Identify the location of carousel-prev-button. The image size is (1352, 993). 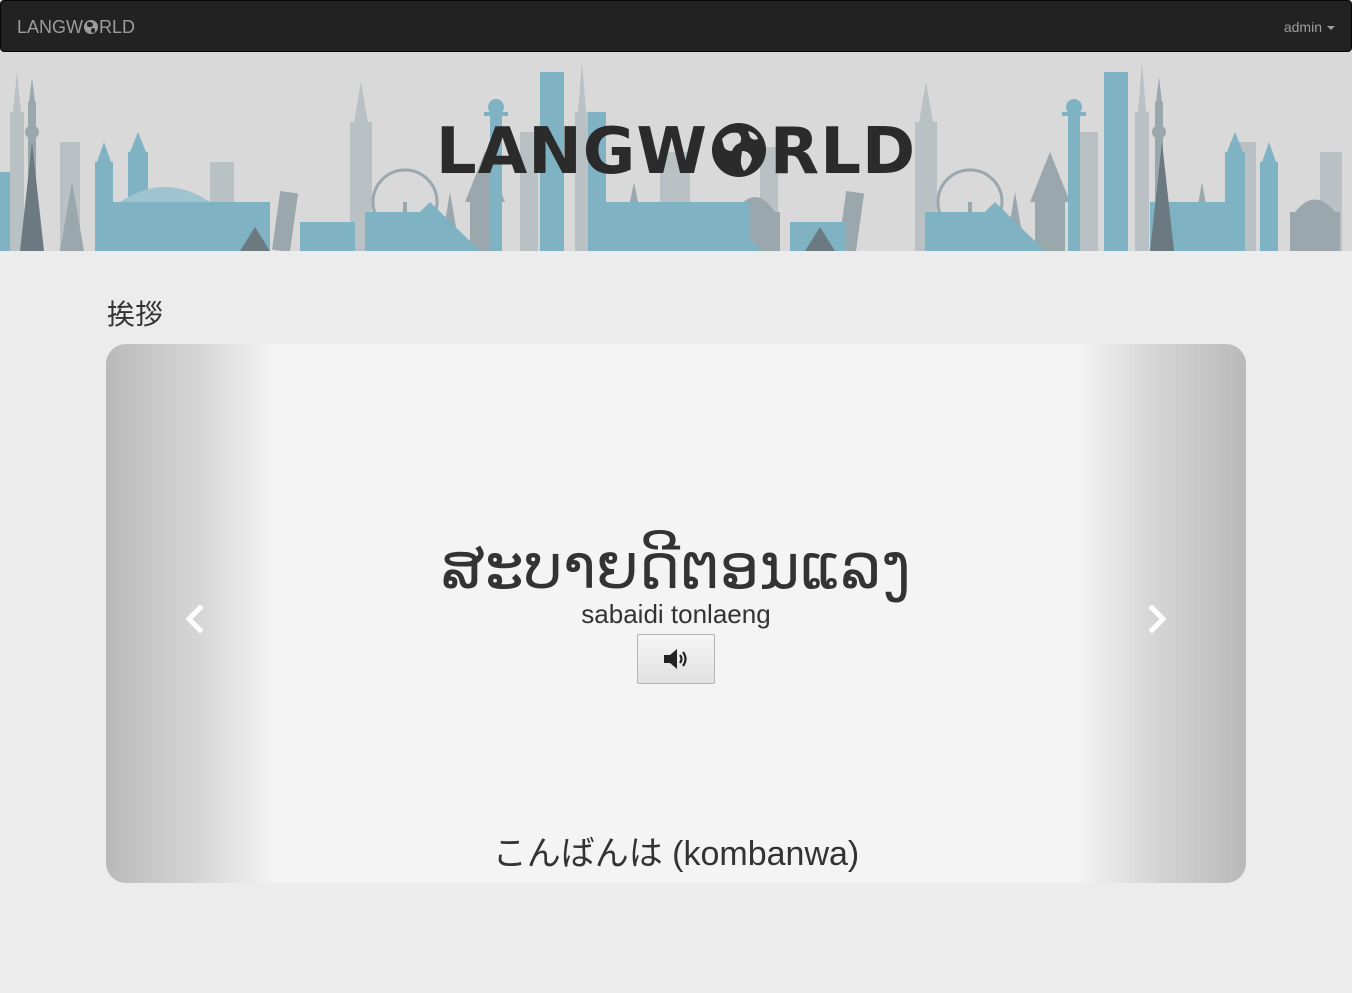
(195, 619).